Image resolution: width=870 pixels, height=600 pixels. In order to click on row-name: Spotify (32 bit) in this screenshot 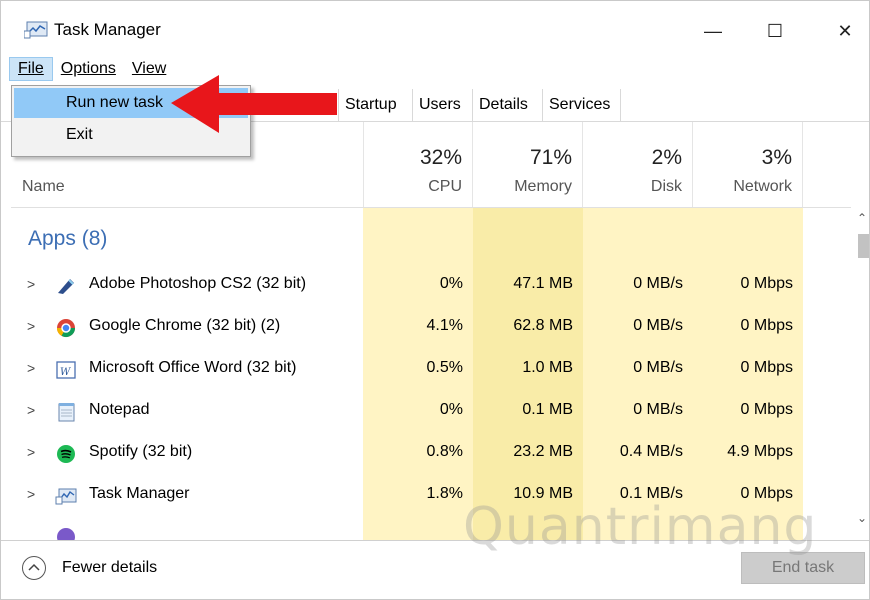, I will do `click(141, 451)`.